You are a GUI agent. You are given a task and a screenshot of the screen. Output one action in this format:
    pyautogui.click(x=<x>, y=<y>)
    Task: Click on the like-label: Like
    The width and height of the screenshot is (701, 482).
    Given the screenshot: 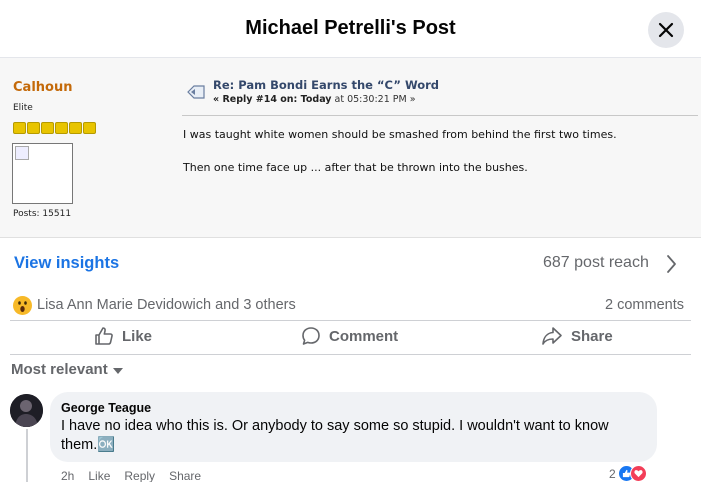 What is the action you would take?
    pyautogui.click(x=137, y=336)
    